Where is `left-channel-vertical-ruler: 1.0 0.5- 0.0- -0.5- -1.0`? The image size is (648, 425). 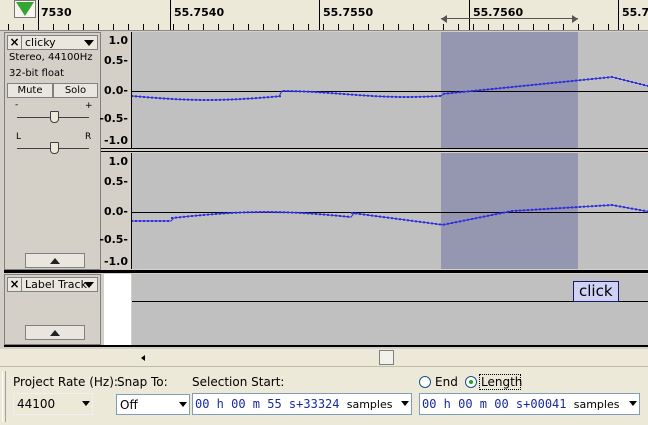
left-channel-vertical-ruler: 1.0 0.5- 0.0- -0.5- -1.0 is located at coordinates (115, 90).